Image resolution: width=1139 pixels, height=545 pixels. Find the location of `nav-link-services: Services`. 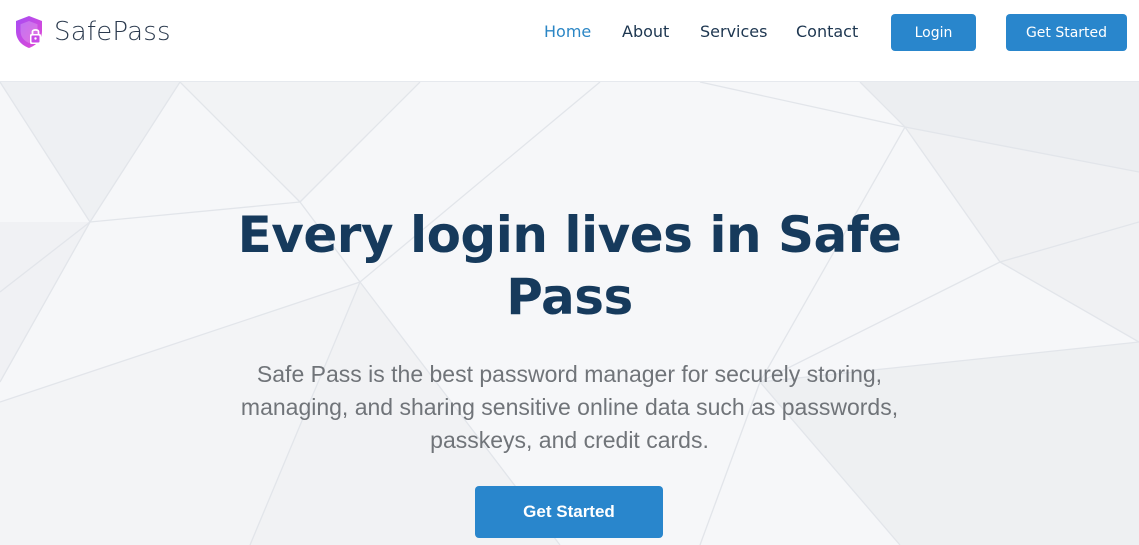

nav-link-services: Services is located at coordinates (733, 31).